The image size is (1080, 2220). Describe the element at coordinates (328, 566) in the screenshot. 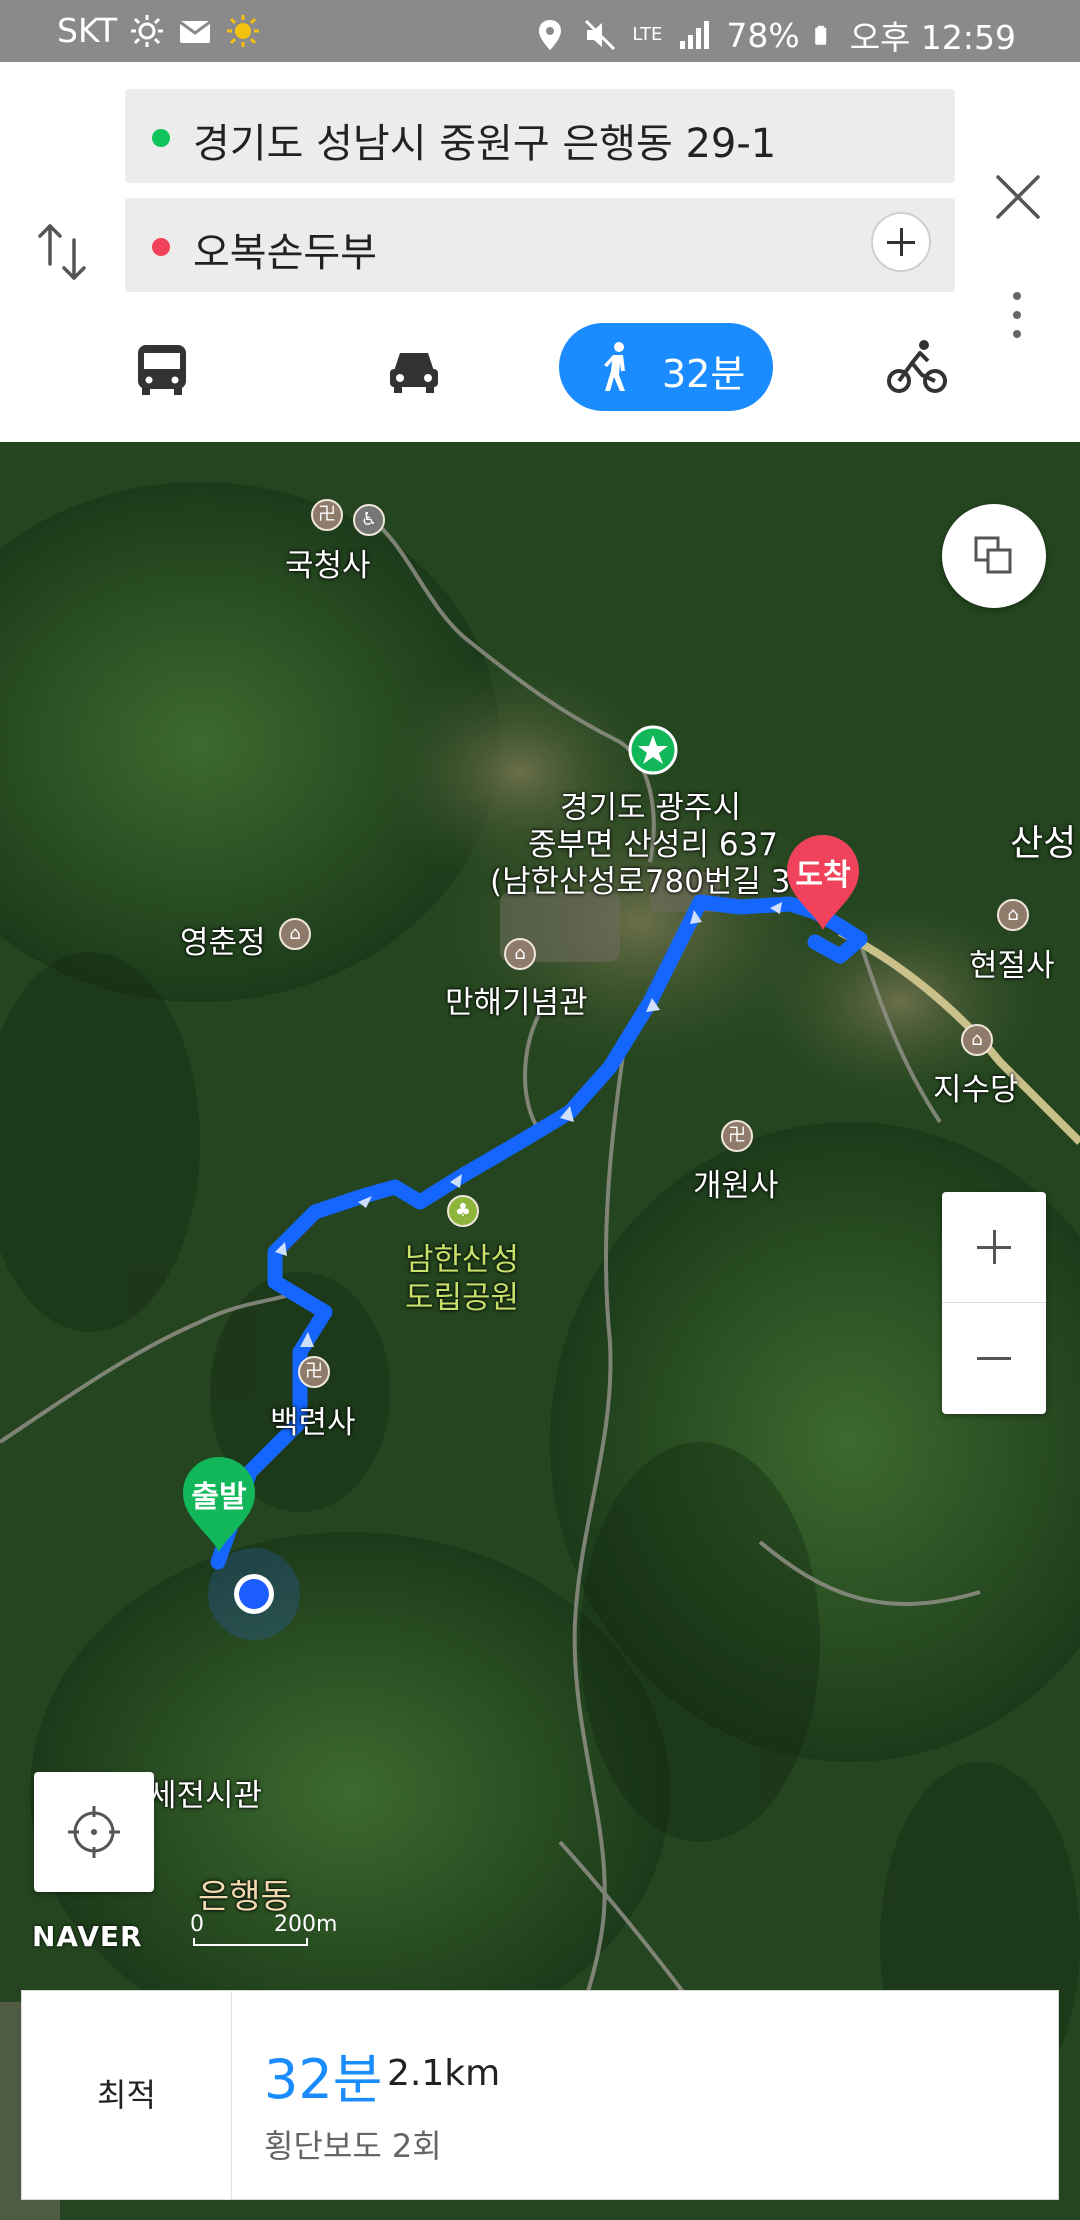

I see `map-label-gukcheongsa: 국청사` at that location.